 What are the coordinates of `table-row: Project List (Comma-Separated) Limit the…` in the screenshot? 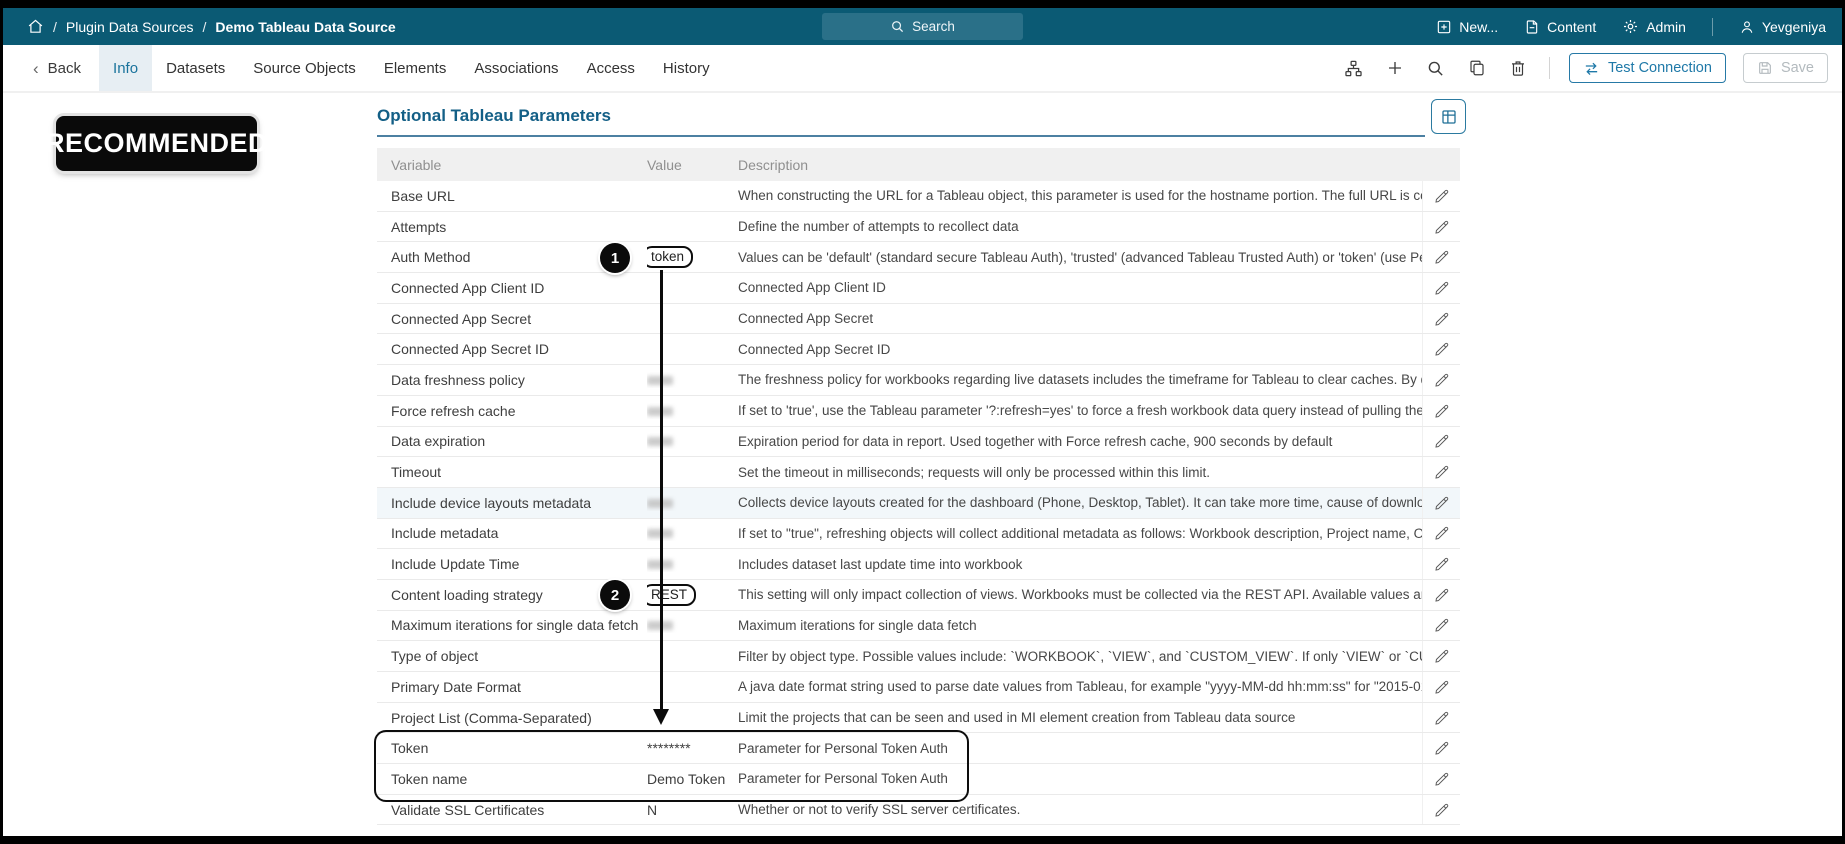 It's located at (918, 718).